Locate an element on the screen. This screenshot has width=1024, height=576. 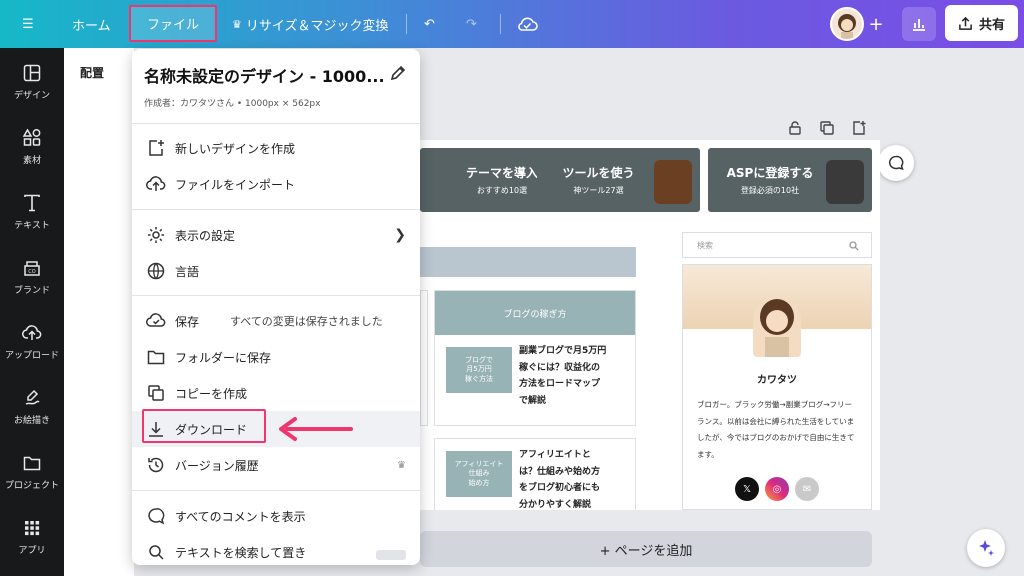
add-page-icon is located at coordinates (859, 128).